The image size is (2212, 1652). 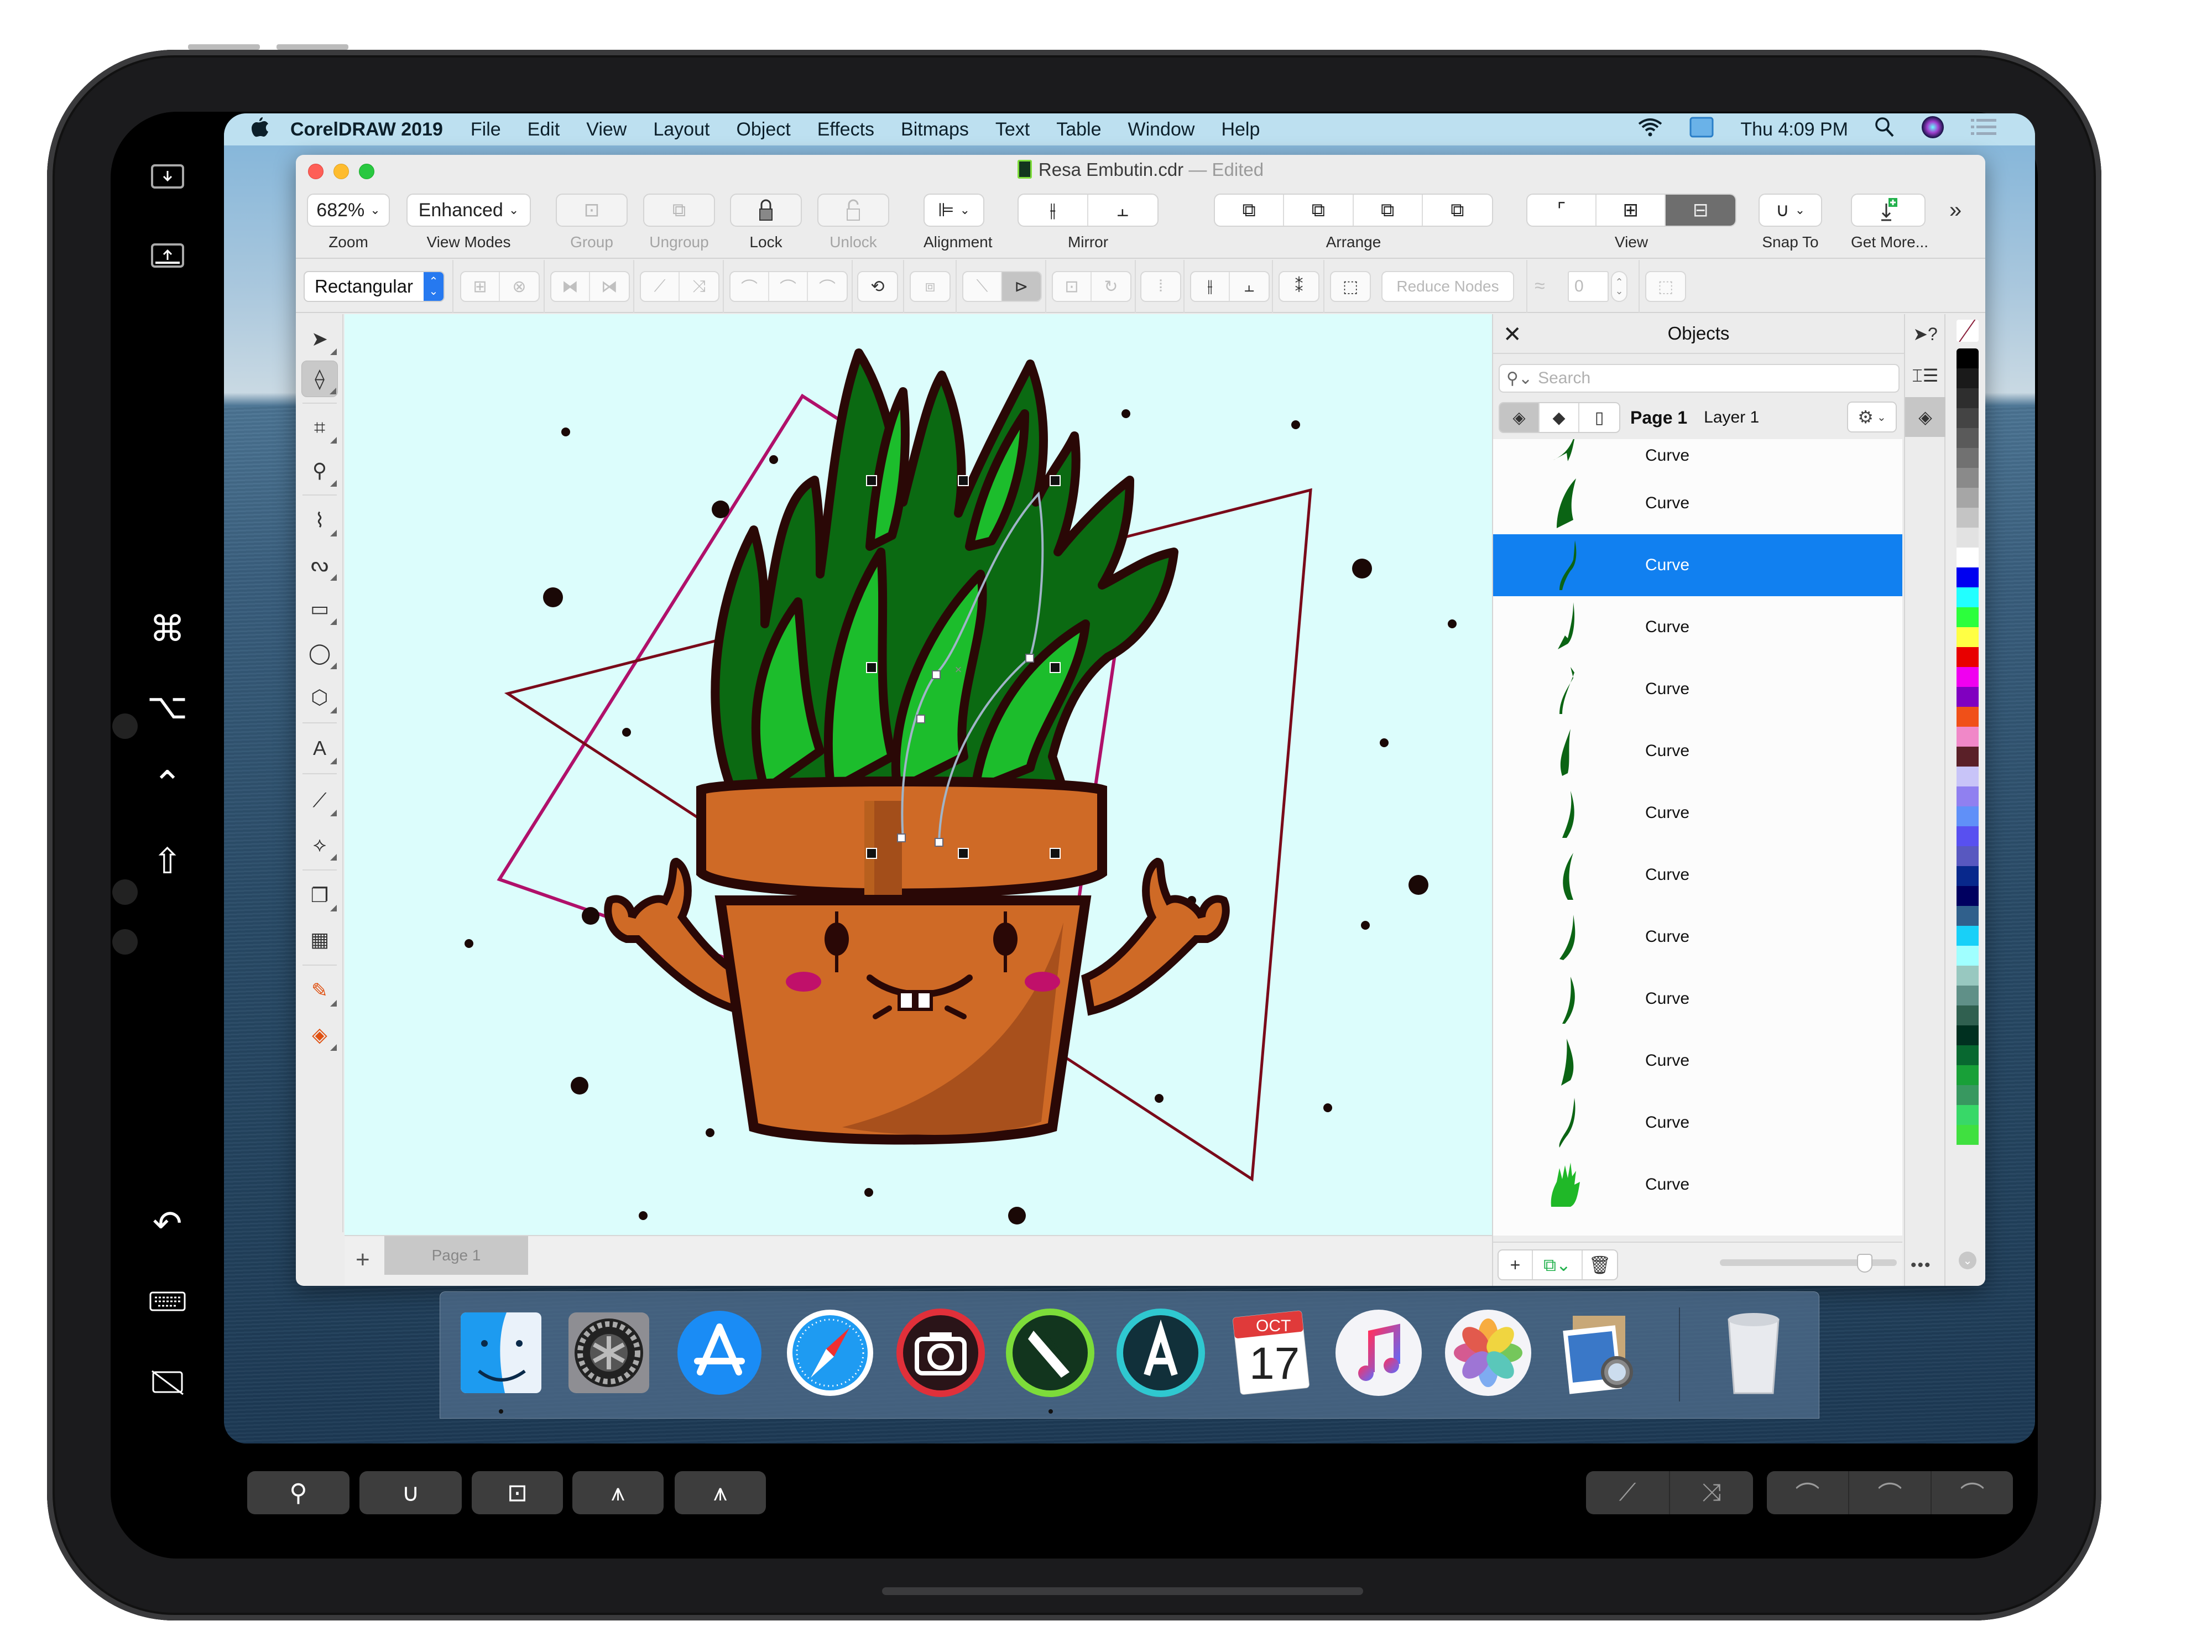 I want to click on mirror-vertical-icon: ⫠, so click(x=1123, y=210).